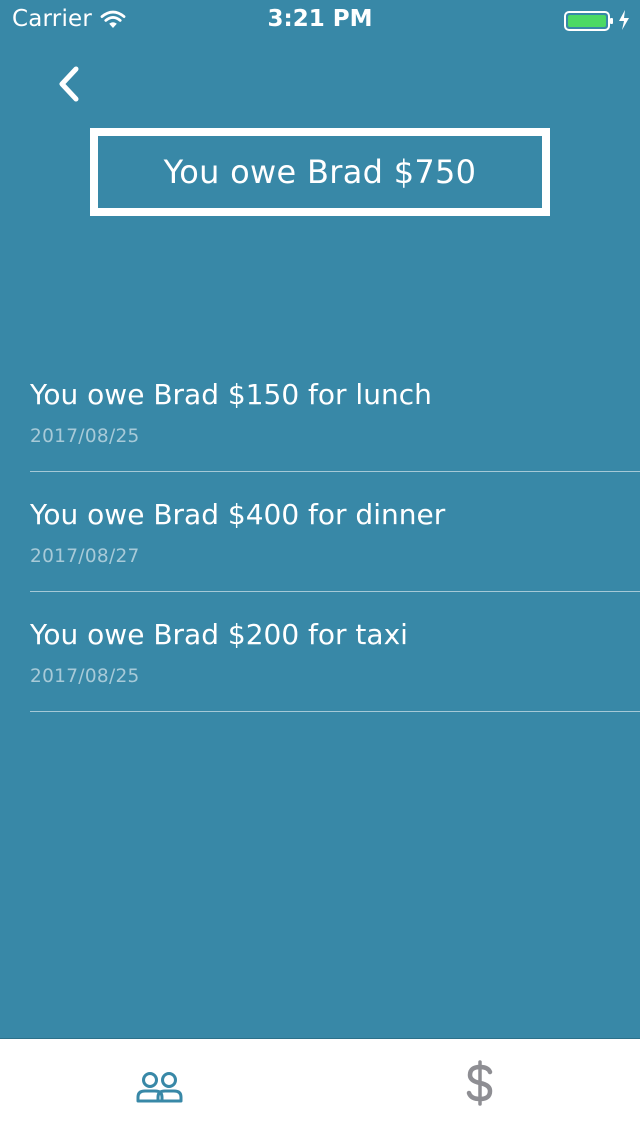 This screenshot has height=1136, width=640. Describe the element at coordinates (85, 556) in the screenshot. I see `debt-date: 2017/08/27` at that location.